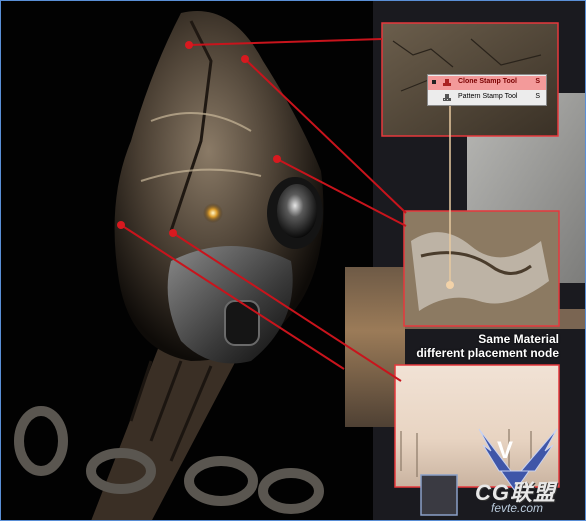  What do you see at coordinates (166, 430) in the screenshot?
I see `robot-neck` at bounding box center [166, 430].